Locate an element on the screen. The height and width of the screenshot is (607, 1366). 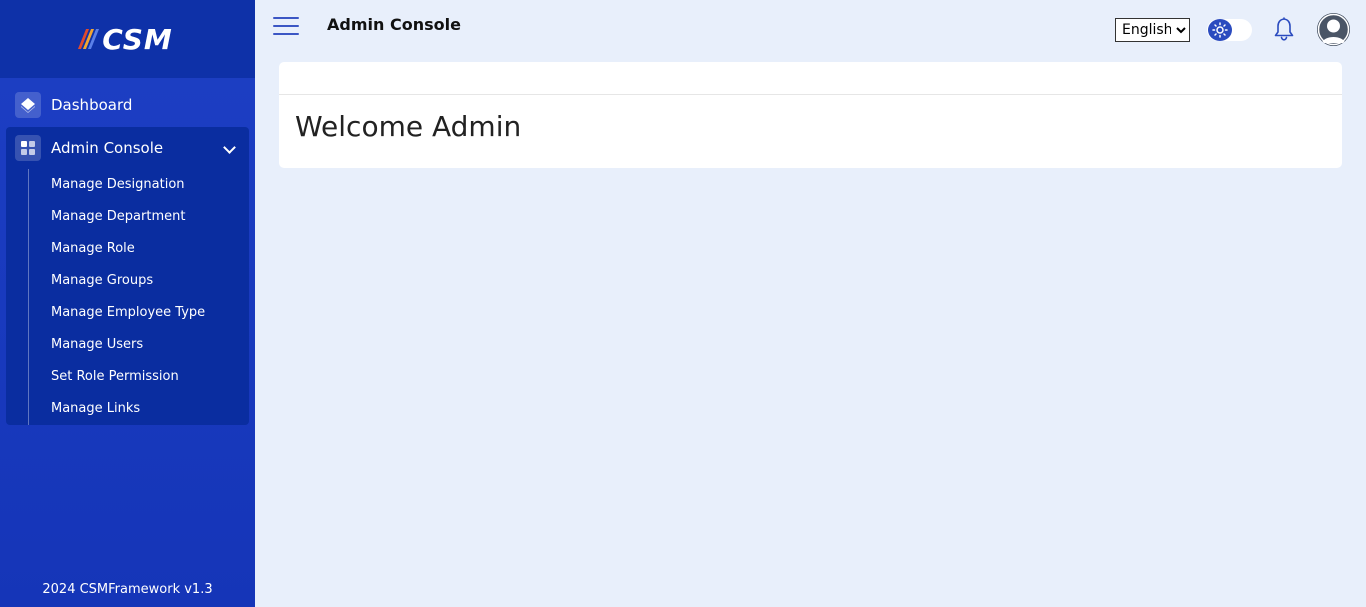
sidebar-item-label: Admin Console is located at coordinates (107, 148).